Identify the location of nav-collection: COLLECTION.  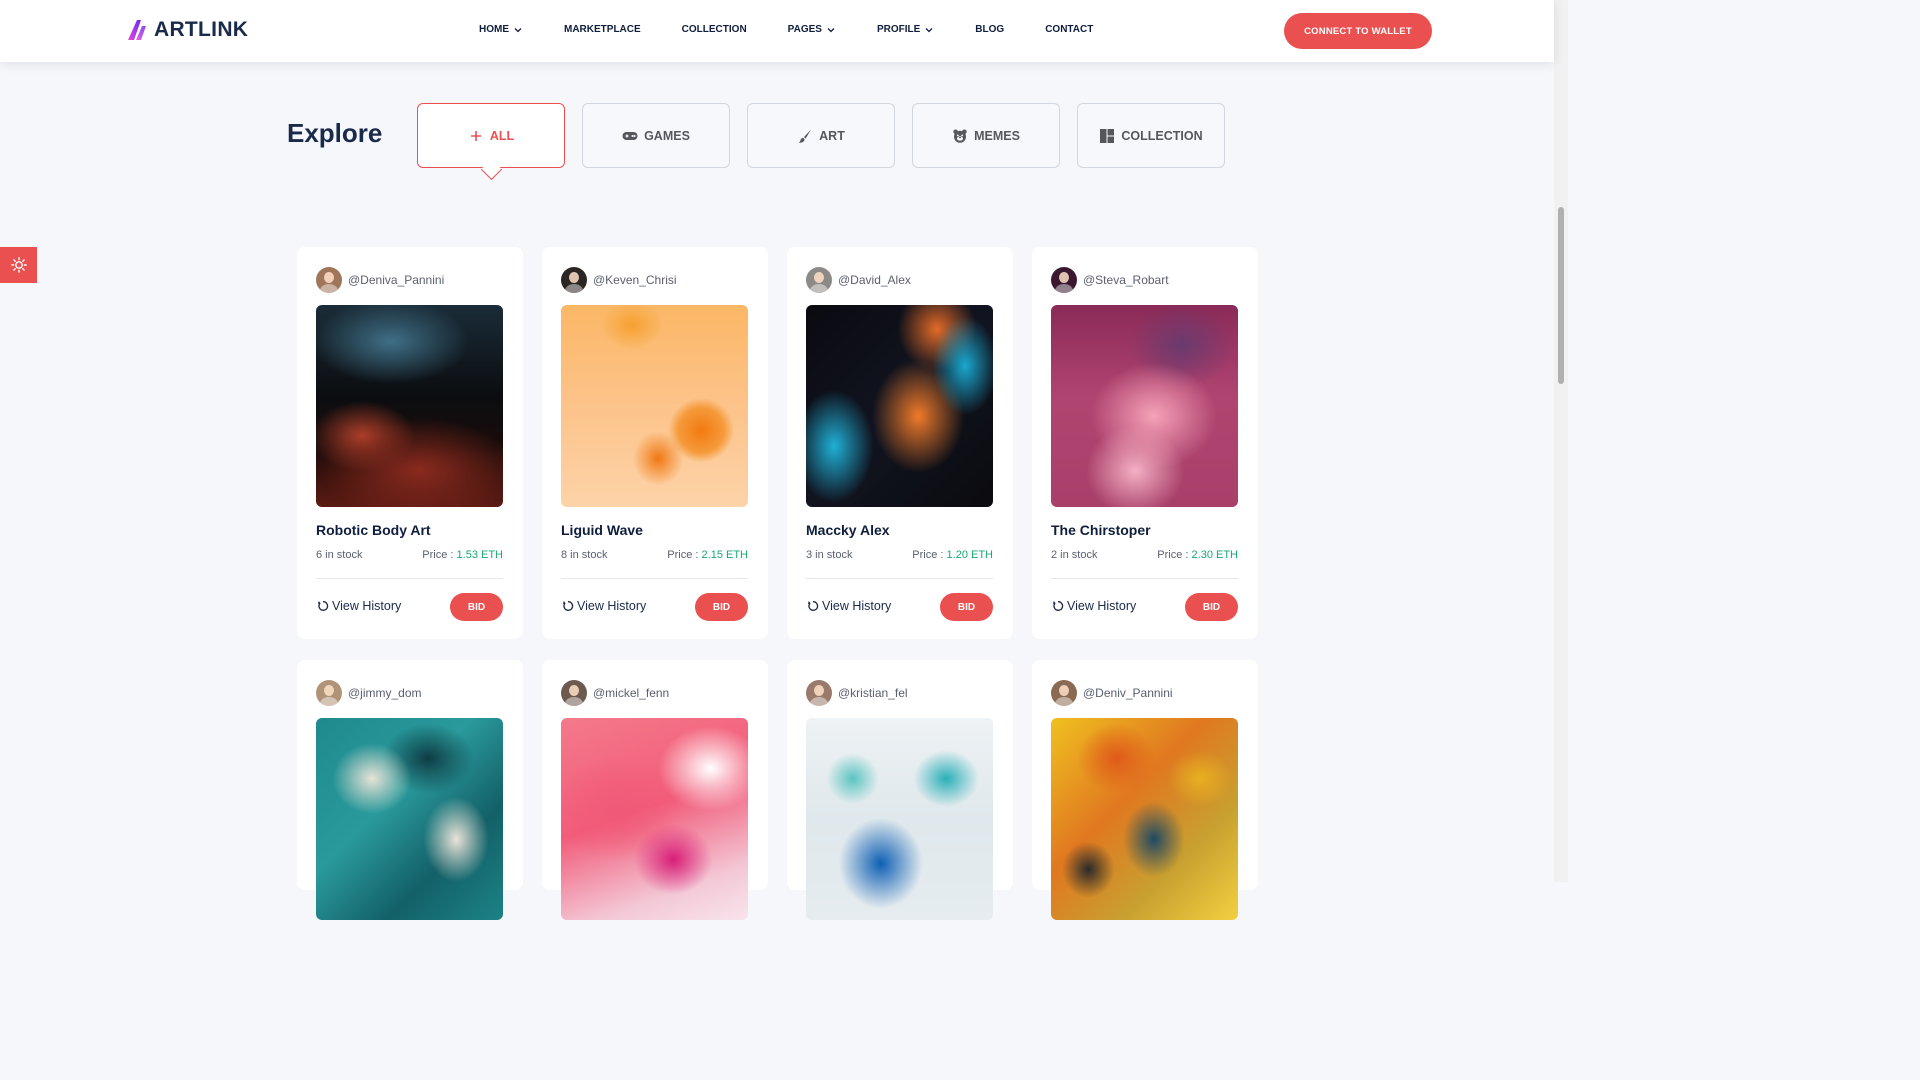
(714, 29).